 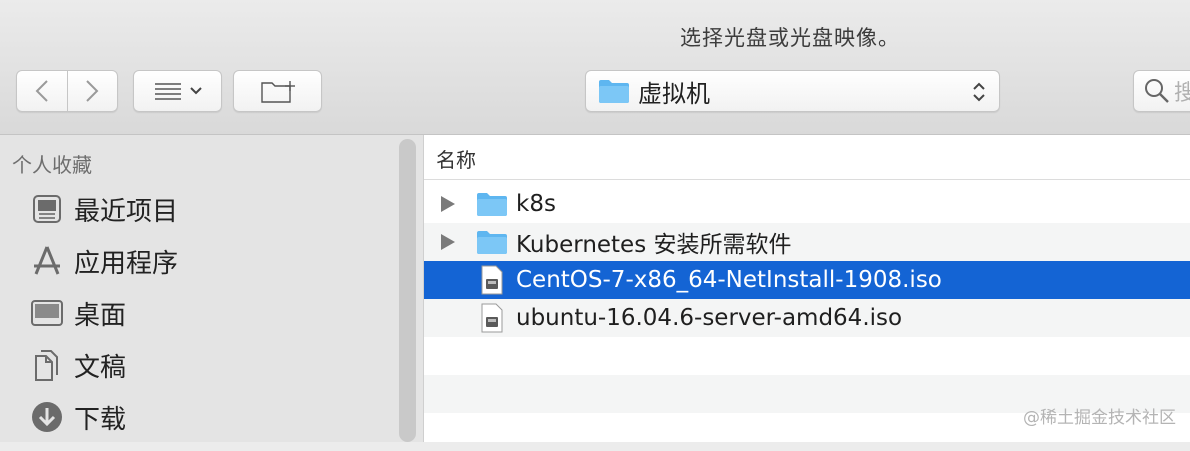 What do you see at coordinates (709, 318) in the screenshot?
I see `file-name: ubuntu-16.04.6-server-amd64.iso` at bounding box center [709, 318].